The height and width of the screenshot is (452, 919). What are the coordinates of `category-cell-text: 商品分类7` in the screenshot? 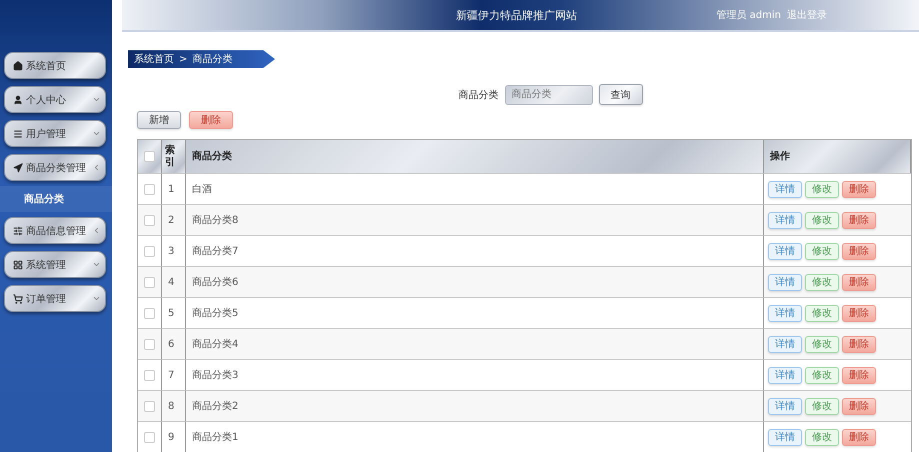 It's located at (215, 251).